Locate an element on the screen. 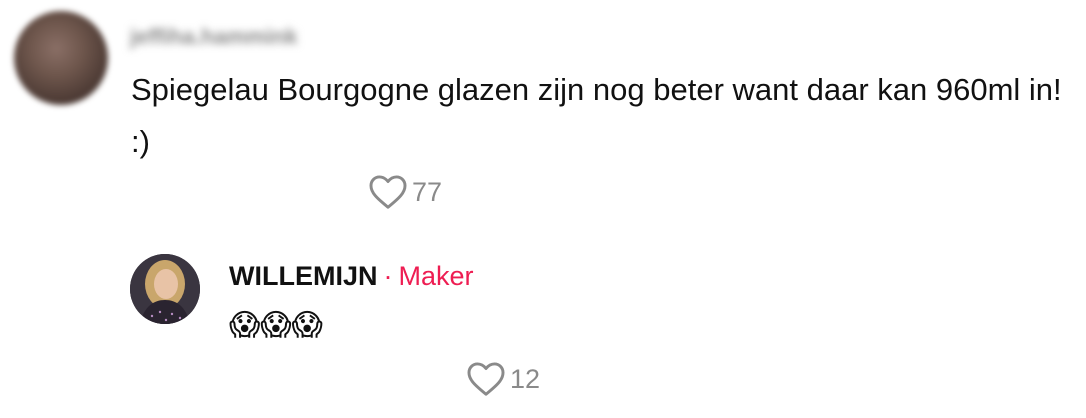 This screenshot has width=1086, height=418. comment-like-button: 77 is located at coordinates (405, 192).